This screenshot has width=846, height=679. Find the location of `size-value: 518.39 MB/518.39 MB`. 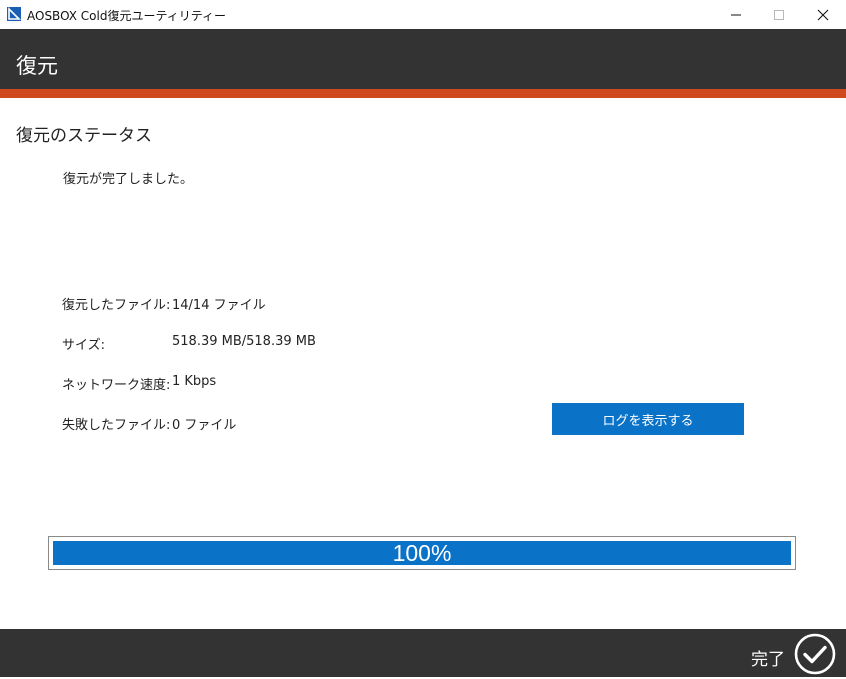

size-value: 518.39 MB/518.39 MB is located at coordinates (244, 341).